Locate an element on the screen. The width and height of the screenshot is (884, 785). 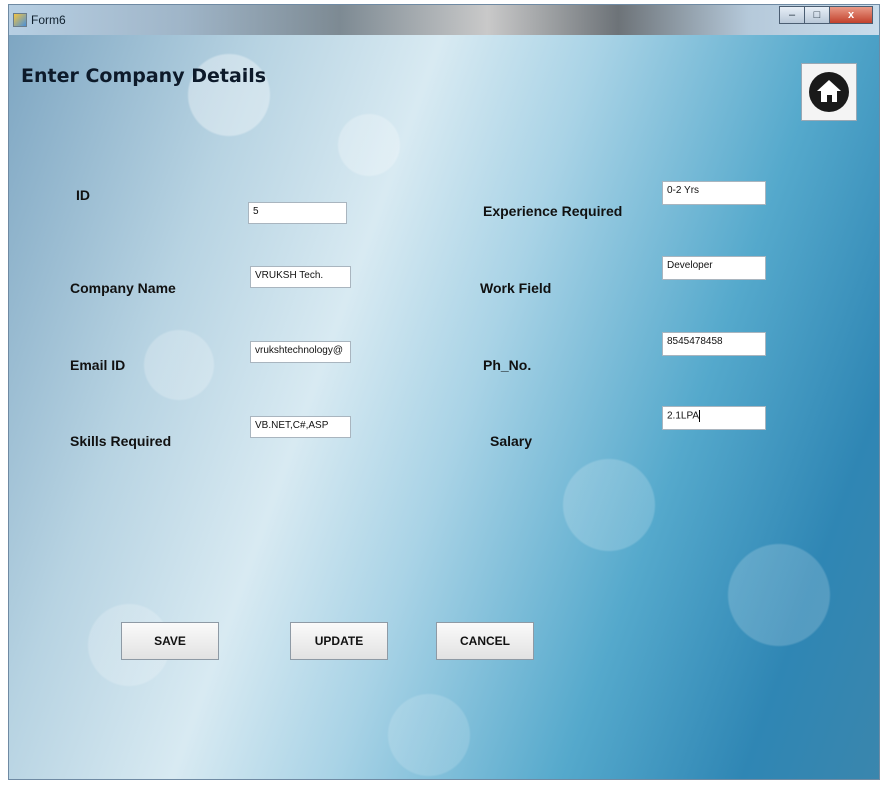
window-controls: – □ x is located at coordinates (826, 15).